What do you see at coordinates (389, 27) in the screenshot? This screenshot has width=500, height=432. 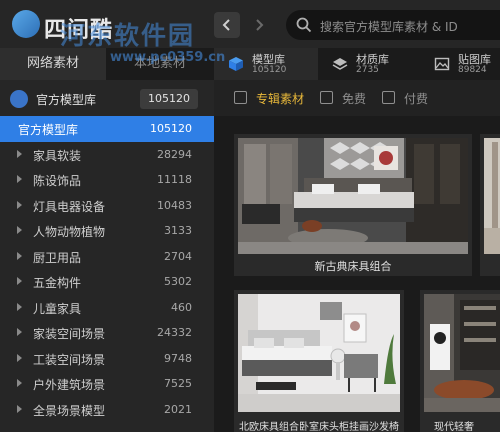 I see `search-placeholder: 搜索官方模型库素材 & ID` at bounding box center [389, 27].